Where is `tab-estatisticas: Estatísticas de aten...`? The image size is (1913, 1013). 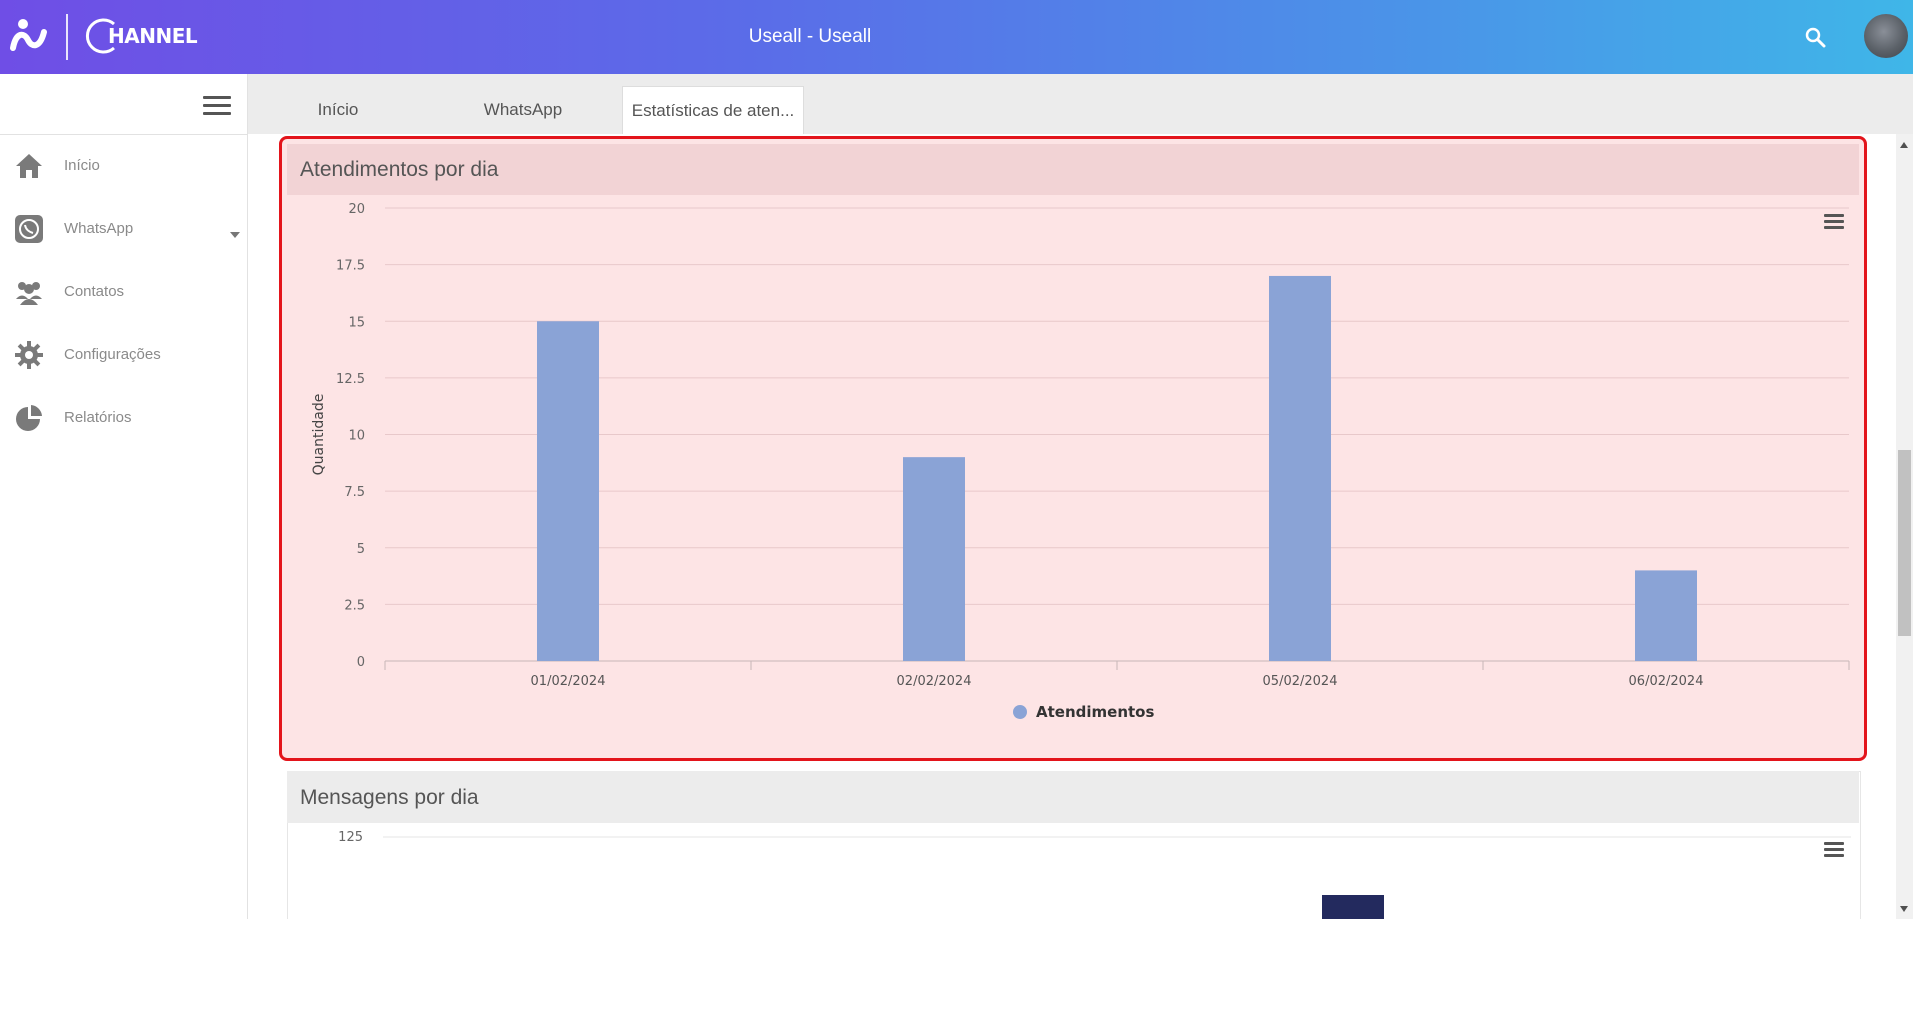 tab-estatisticas: Estatísticas de aten... is located at coordinates (713, 110).